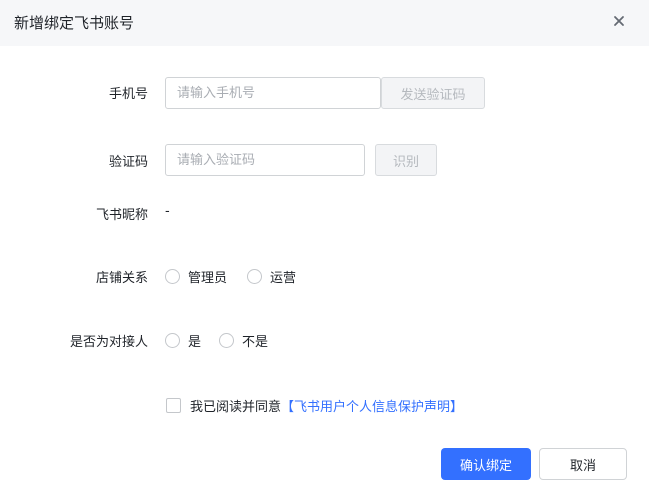 This screenshot has height=503, width=649. Describe the element at coordinates (255, 342) in the screenshot. I see `radio-no-label: 不是` at that location.